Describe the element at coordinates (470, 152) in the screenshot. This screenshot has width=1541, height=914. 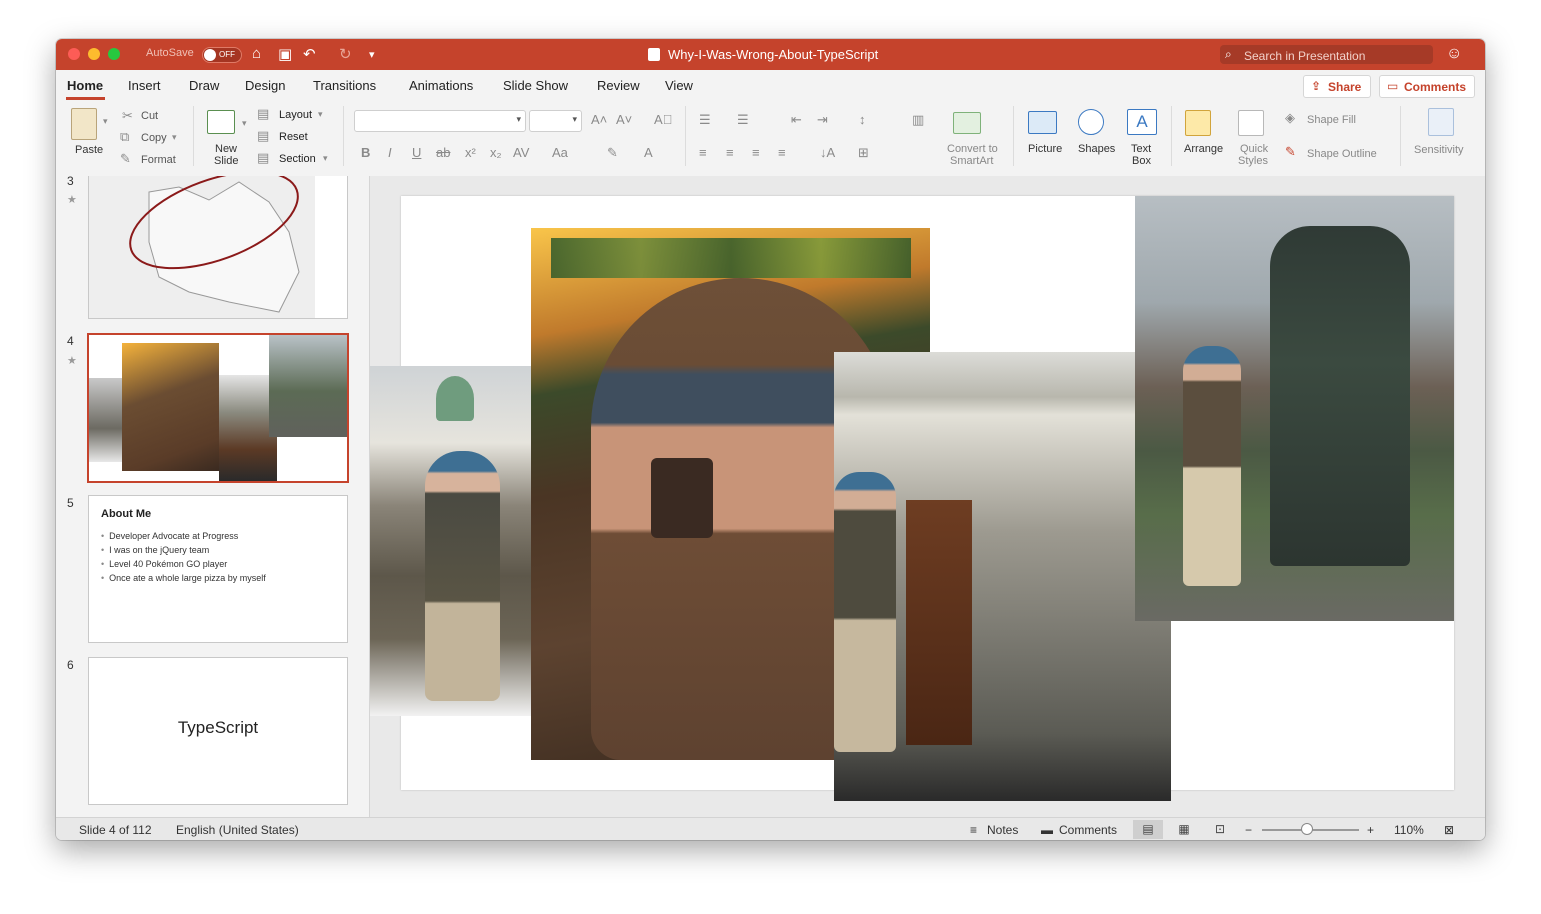
I see `superscript-icon: x²` at that location.